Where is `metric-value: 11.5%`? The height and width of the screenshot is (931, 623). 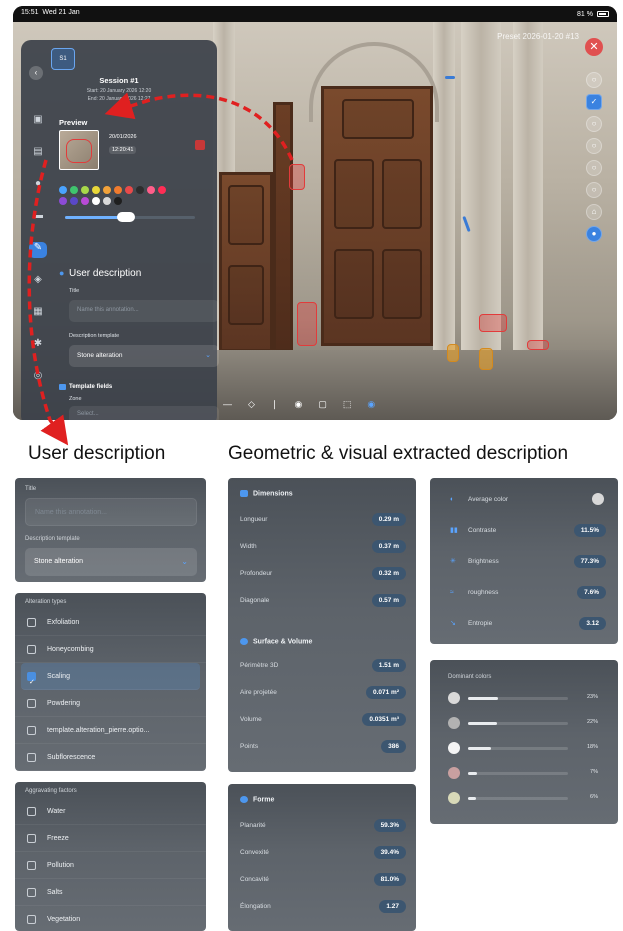
metric-value: 11.5% is located at coordinates (589, 530).